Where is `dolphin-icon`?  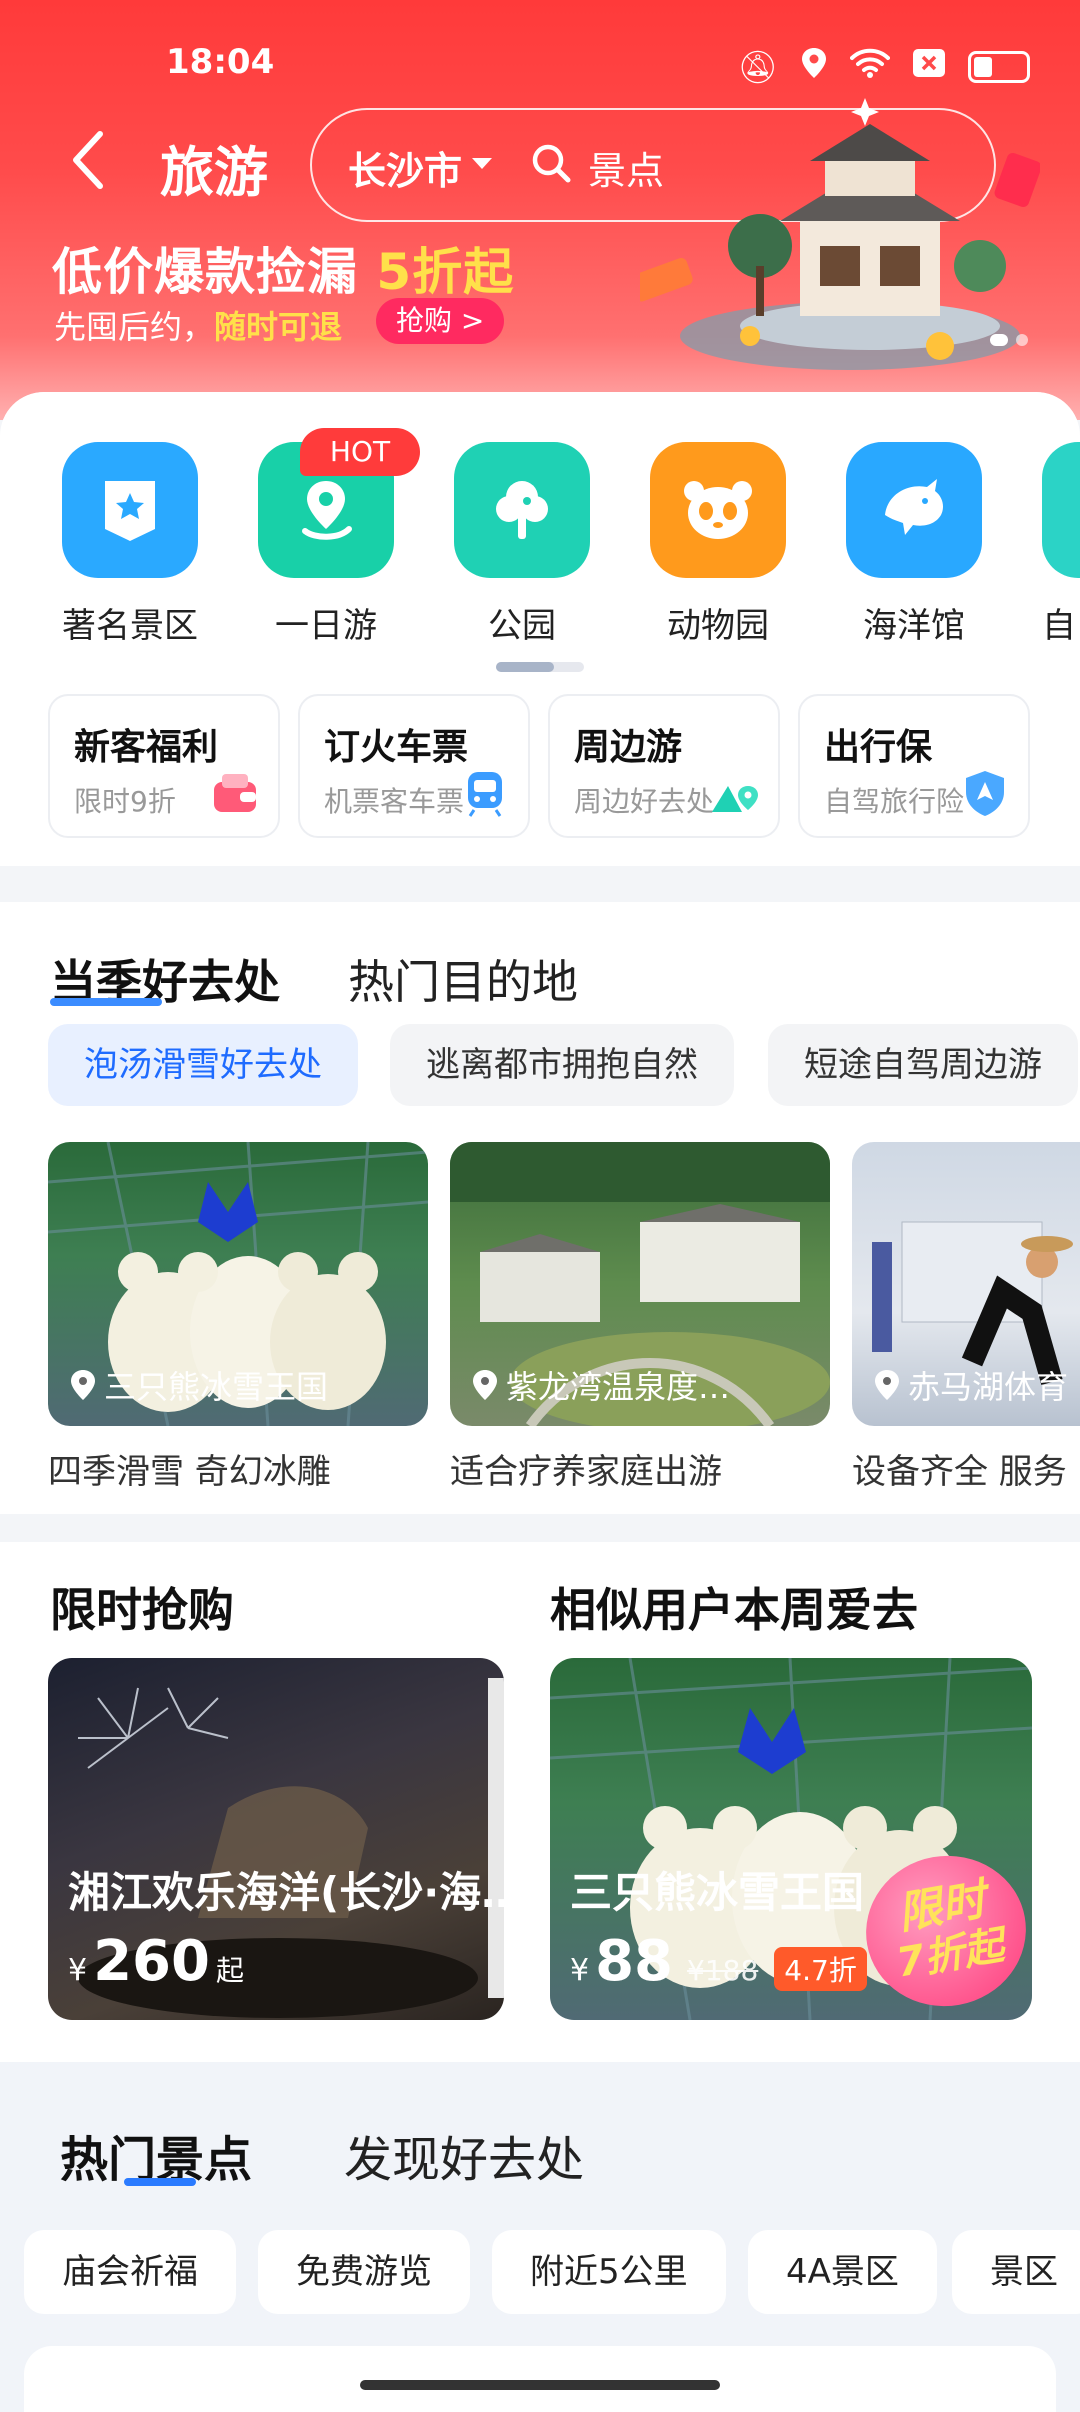 dolphin-icon is located at coordinates (914, 510).